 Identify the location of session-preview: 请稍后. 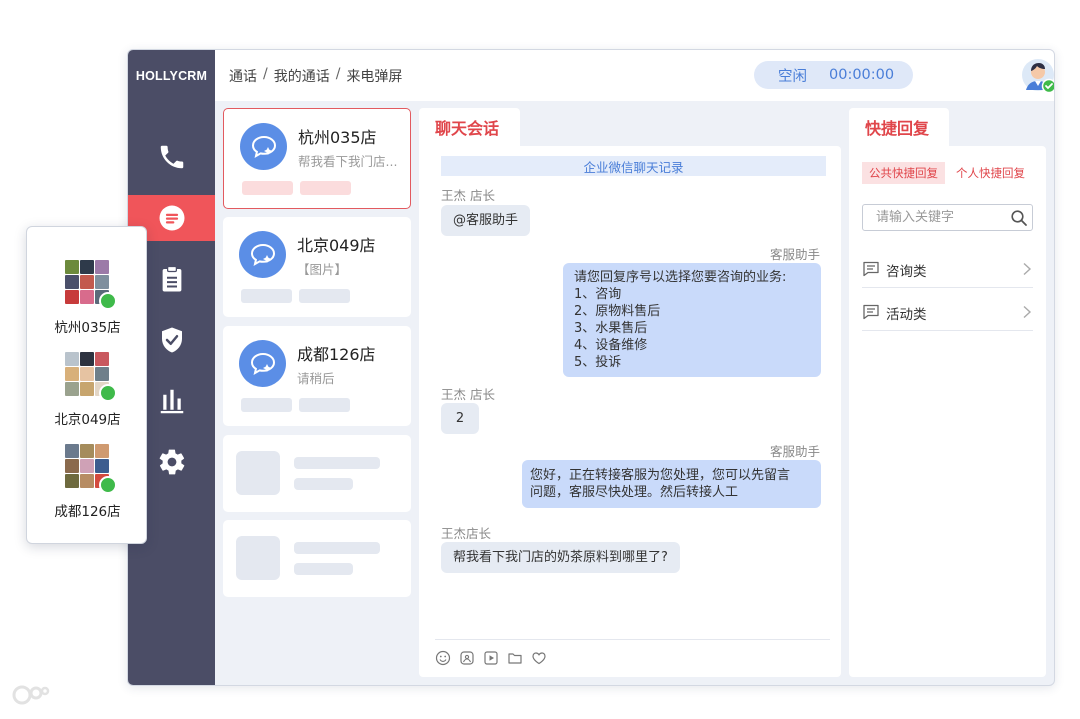
(316, 378).